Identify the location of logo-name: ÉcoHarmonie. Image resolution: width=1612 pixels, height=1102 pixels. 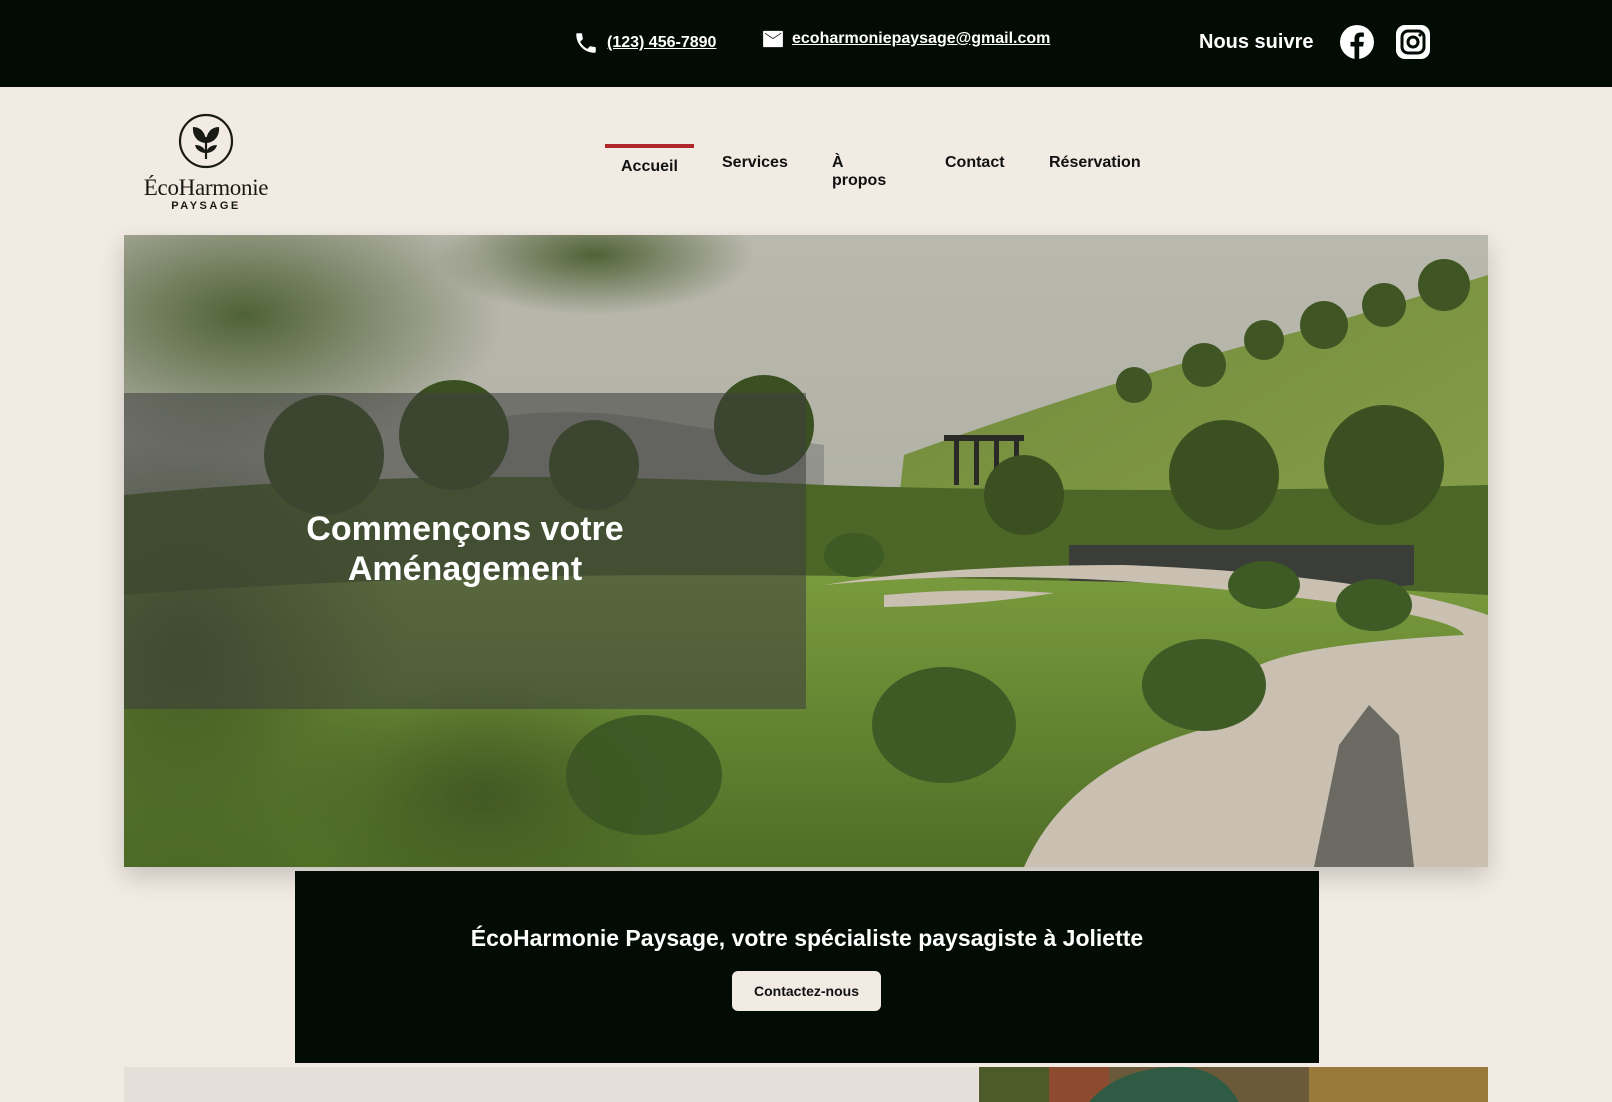
(206, 187).